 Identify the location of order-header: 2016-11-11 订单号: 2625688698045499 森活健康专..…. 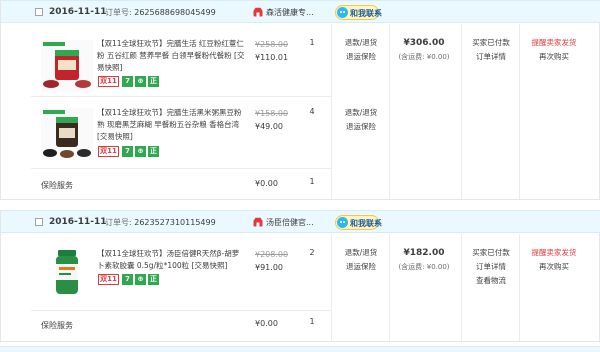
(300, 11).